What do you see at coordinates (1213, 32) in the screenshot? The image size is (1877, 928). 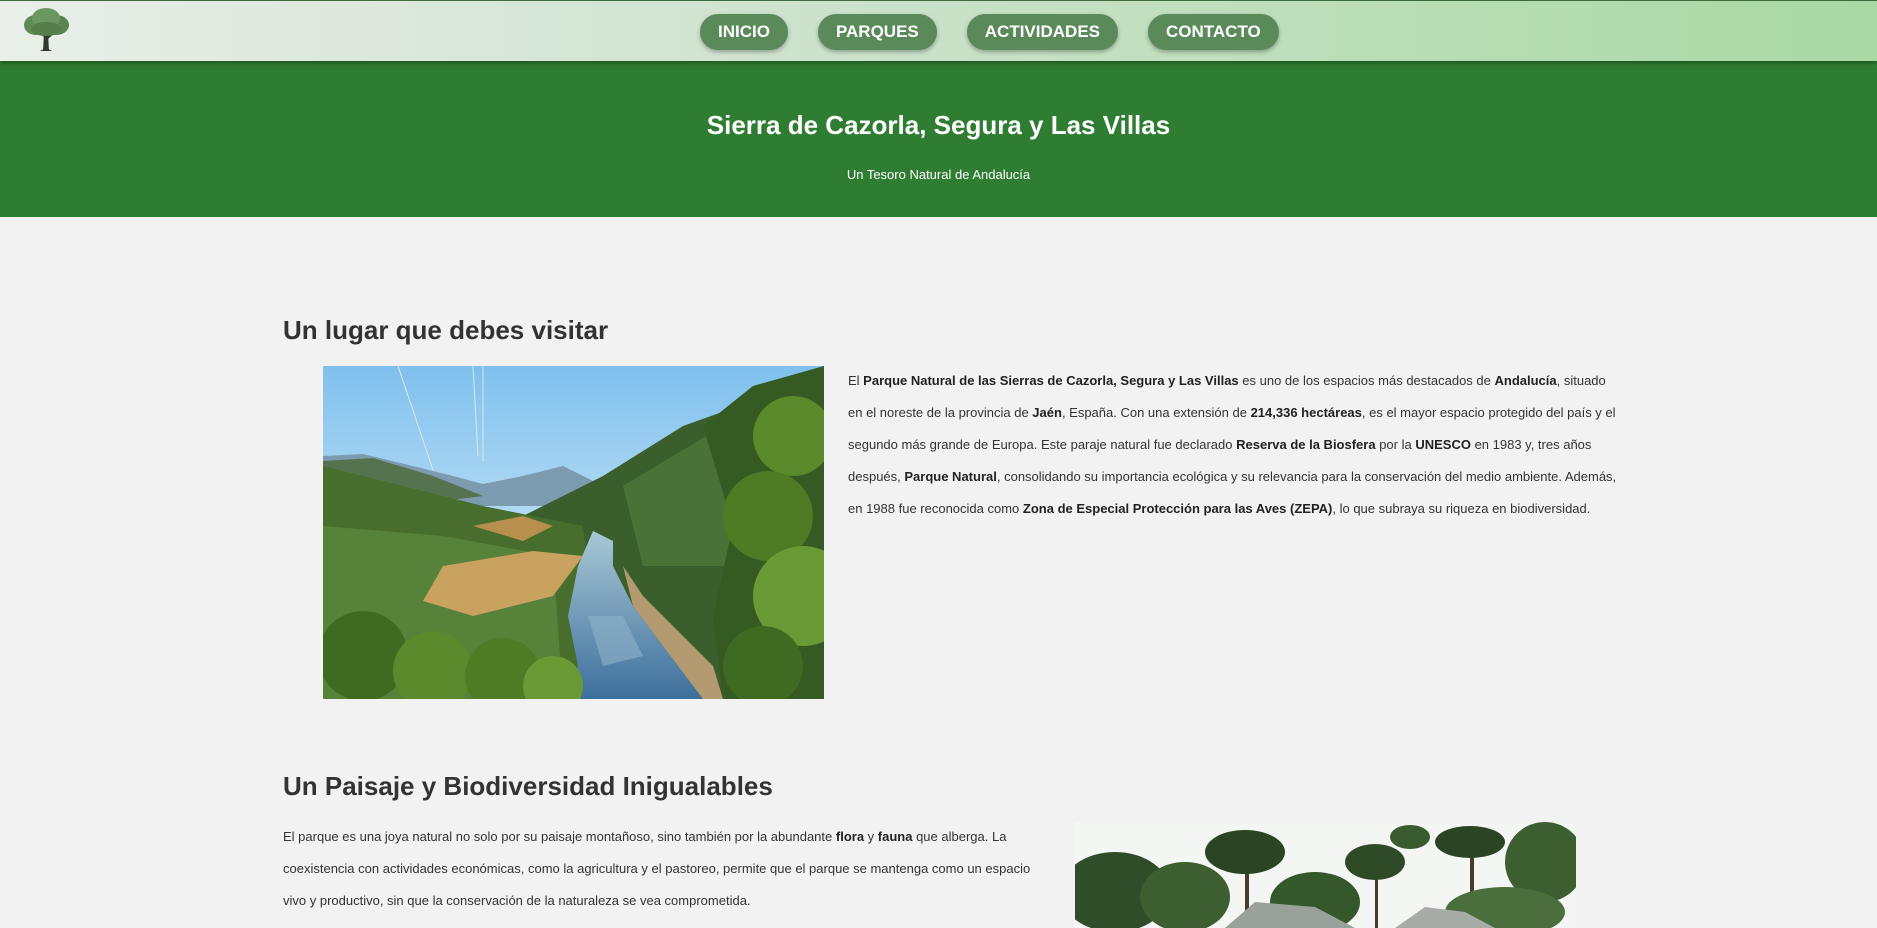 I see `nav-contacto-button: CONTACTO` at bounding box center [1213, 32].